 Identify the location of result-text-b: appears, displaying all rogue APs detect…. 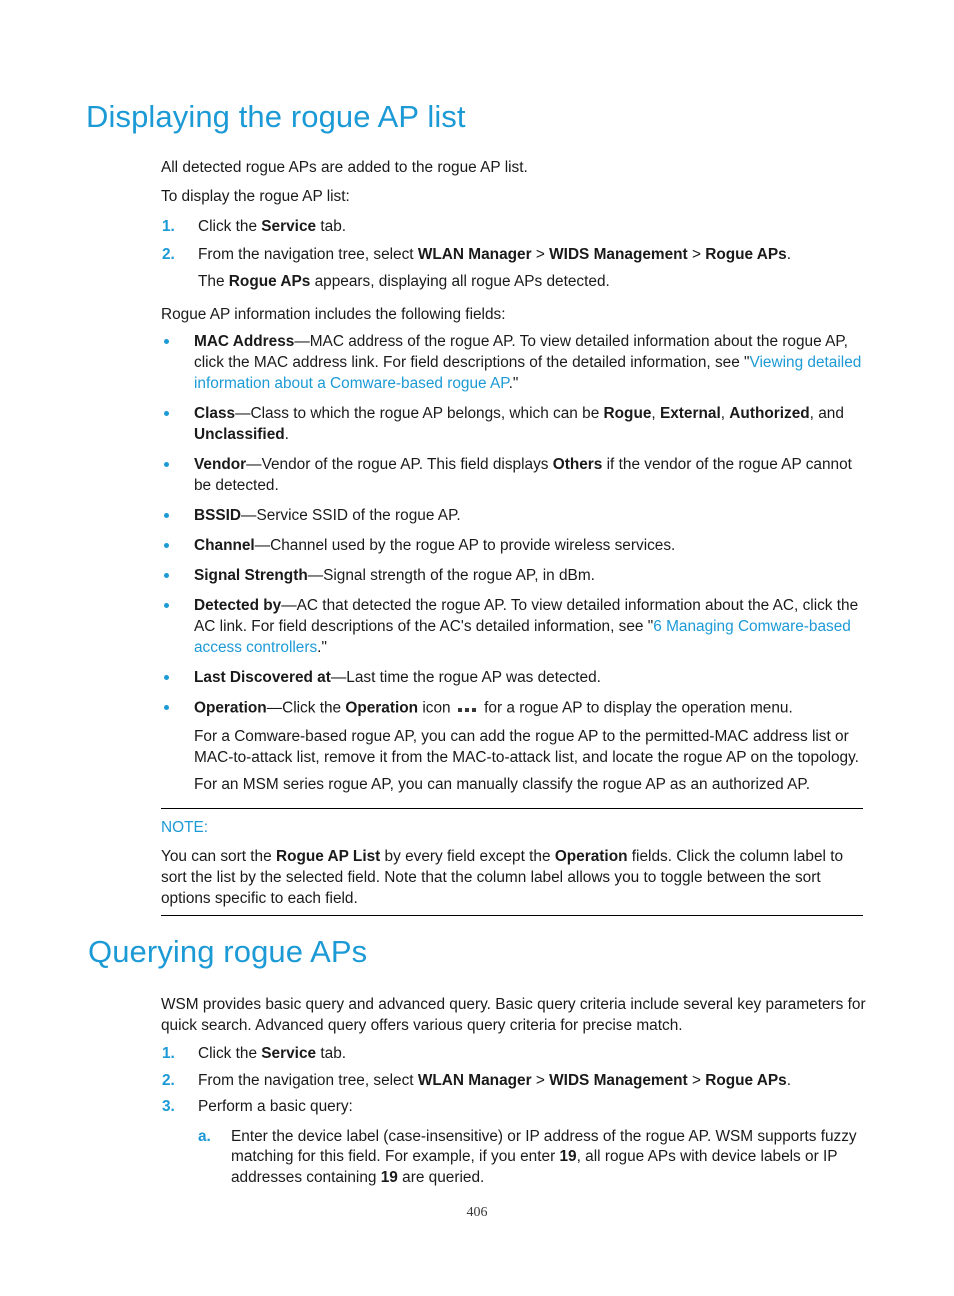
(460, 281).